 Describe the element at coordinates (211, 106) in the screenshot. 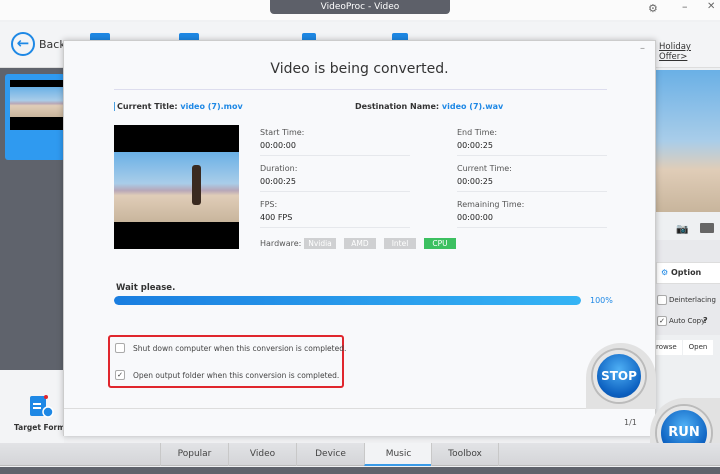

I see `current-title-value: video (7).mov` at that location.